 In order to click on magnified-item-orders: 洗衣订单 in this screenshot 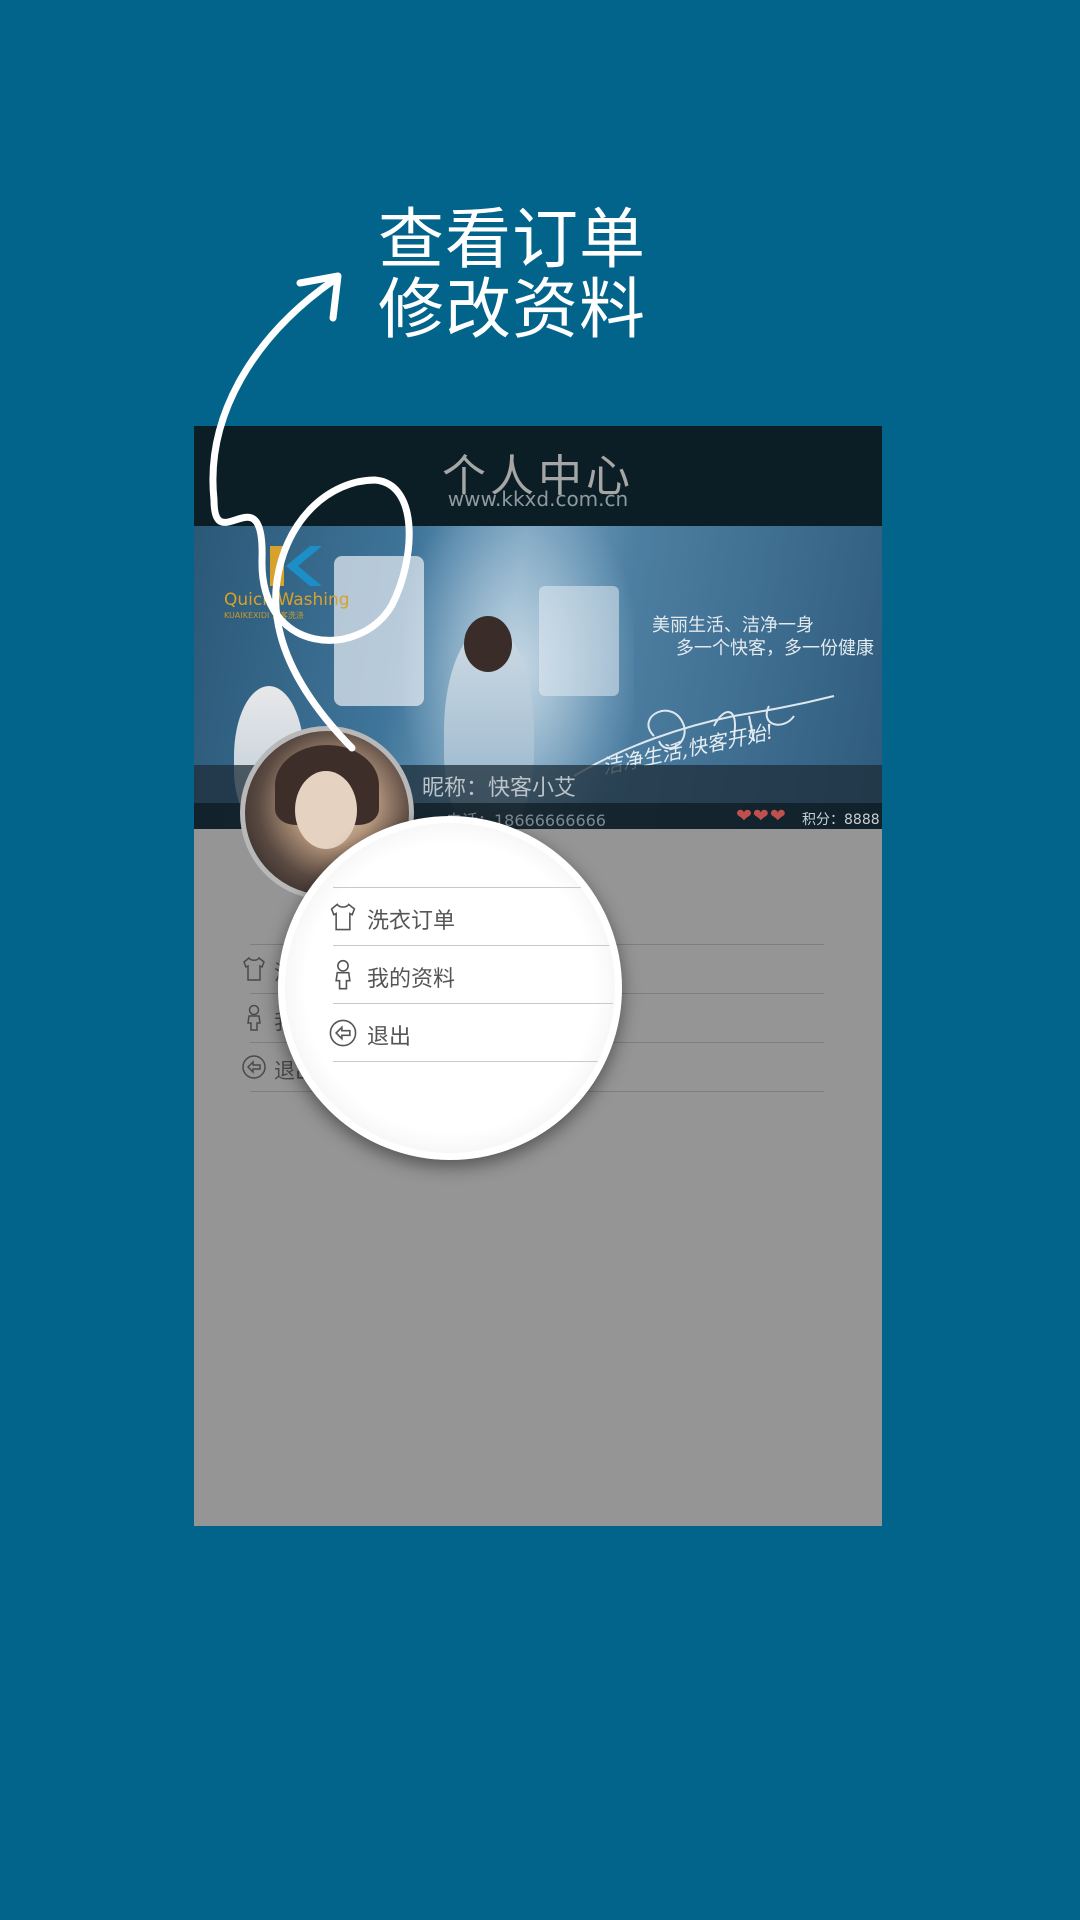, I will do `click(471, 917)`.